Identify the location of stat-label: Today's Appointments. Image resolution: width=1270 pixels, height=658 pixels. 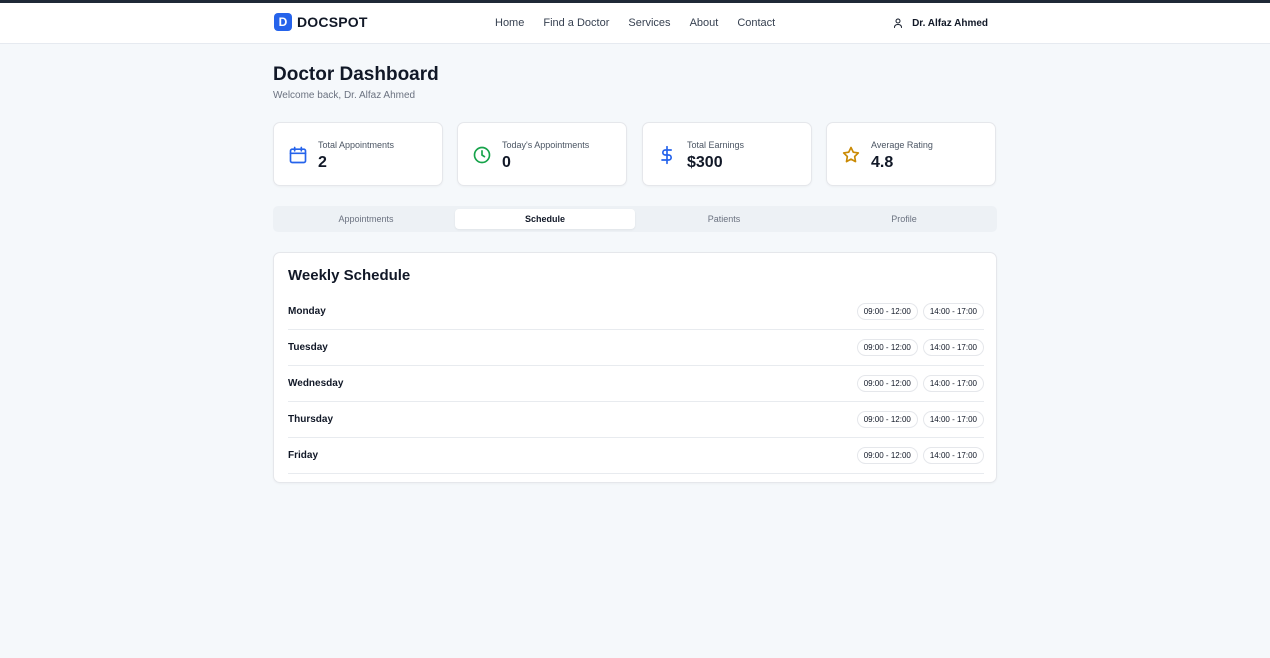
(546, 145).